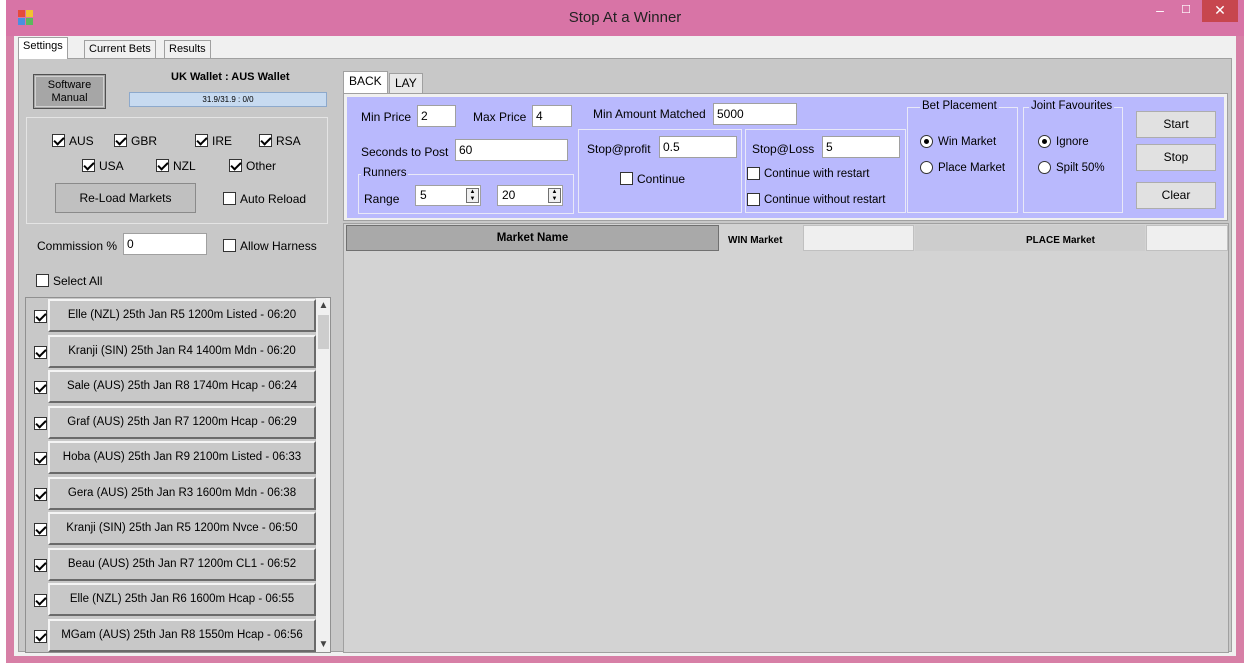  What do you see at coordinates (406, 83) in the screenshot?
I see `tab-lay: LAY` at bounding box center [406, 83].